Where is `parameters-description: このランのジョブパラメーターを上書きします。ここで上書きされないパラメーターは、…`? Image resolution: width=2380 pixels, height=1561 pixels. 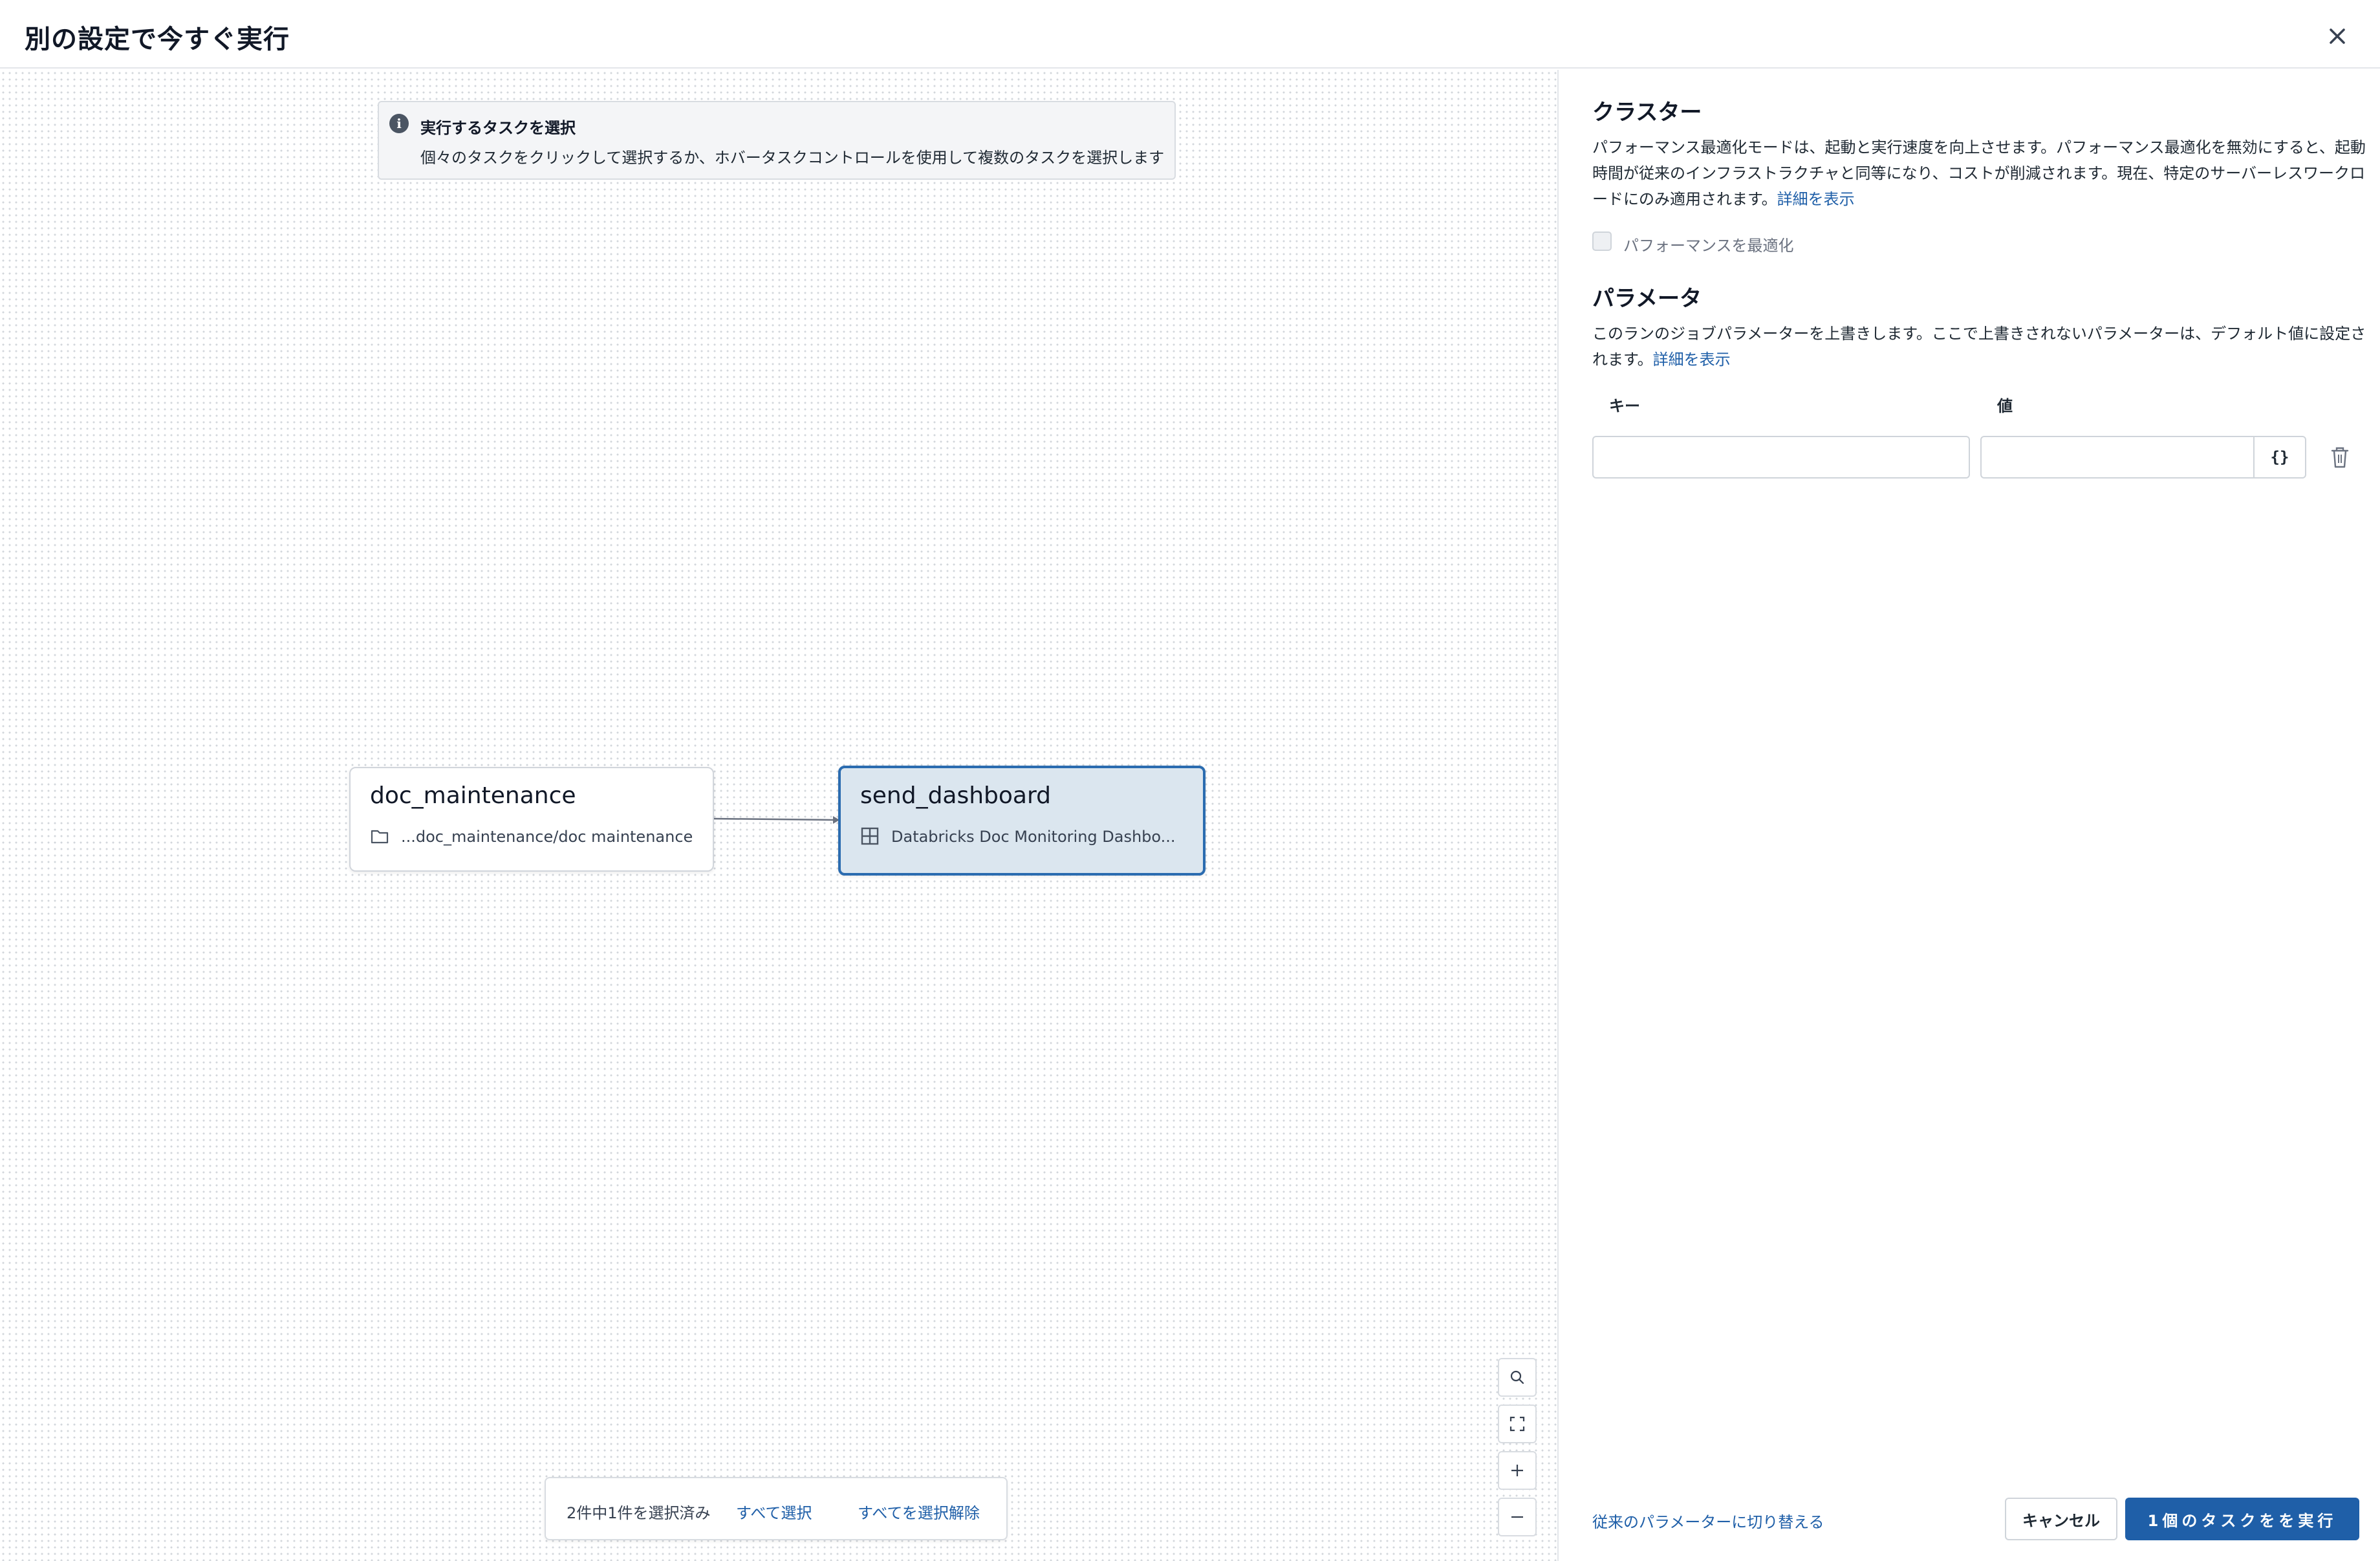 parameters-description: このランのジョブパラメーターを上書きします。ここで上書きされないパラメーターは、… is located at coordinates (1980, 346).